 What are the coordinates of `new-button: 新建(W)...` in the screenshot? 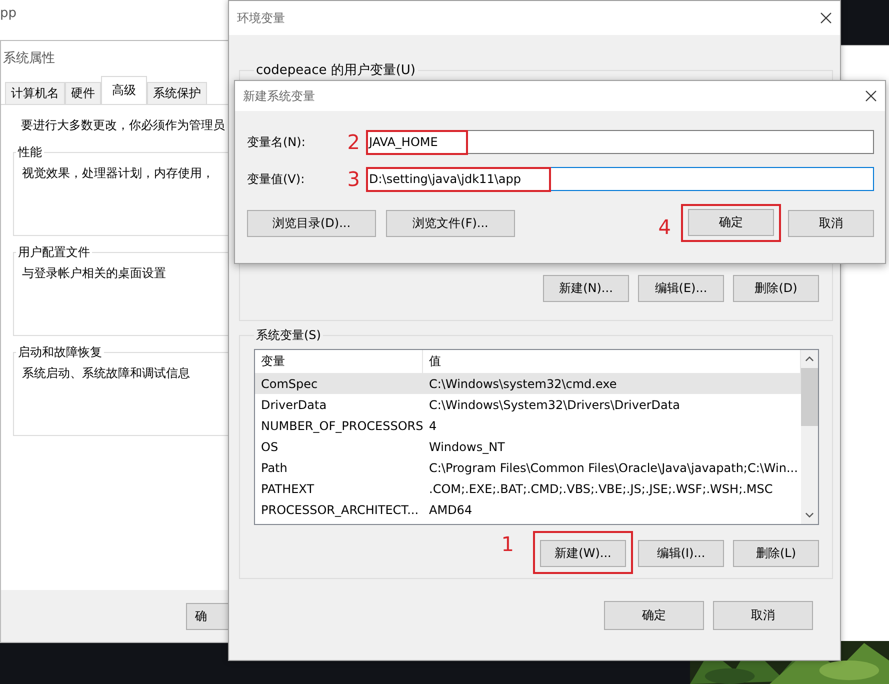 It's located at (583, 553).